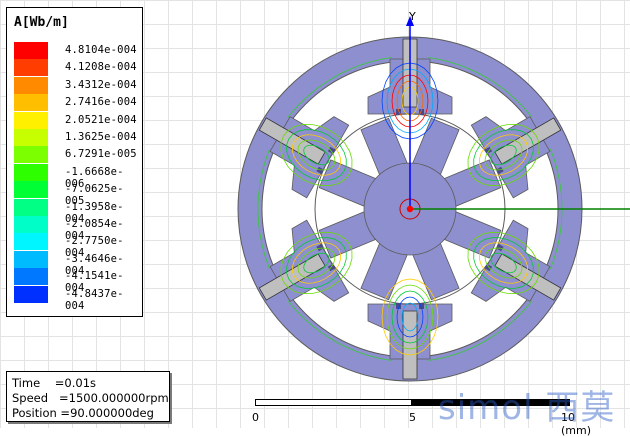 Image resolution: width=630 pixels, height=437 pixels. I want to click on scale-segment-white, so click(333, 402).